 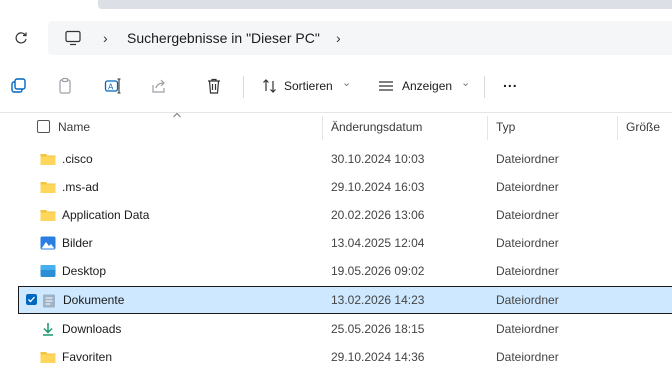 I want to click on downloads-folder-icon, so click(x=48, y=329).